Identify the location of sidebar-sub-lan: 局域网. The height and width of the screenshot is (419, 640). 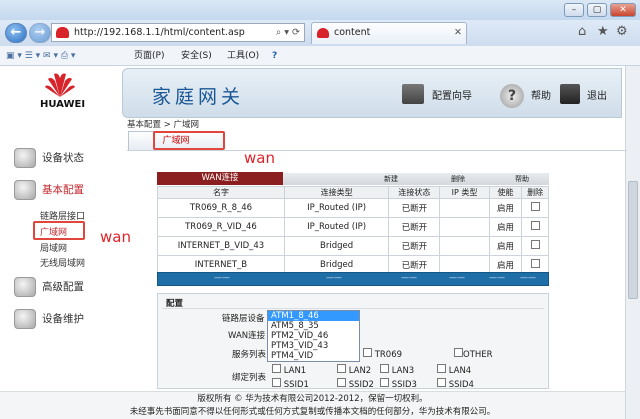
(53, 247).